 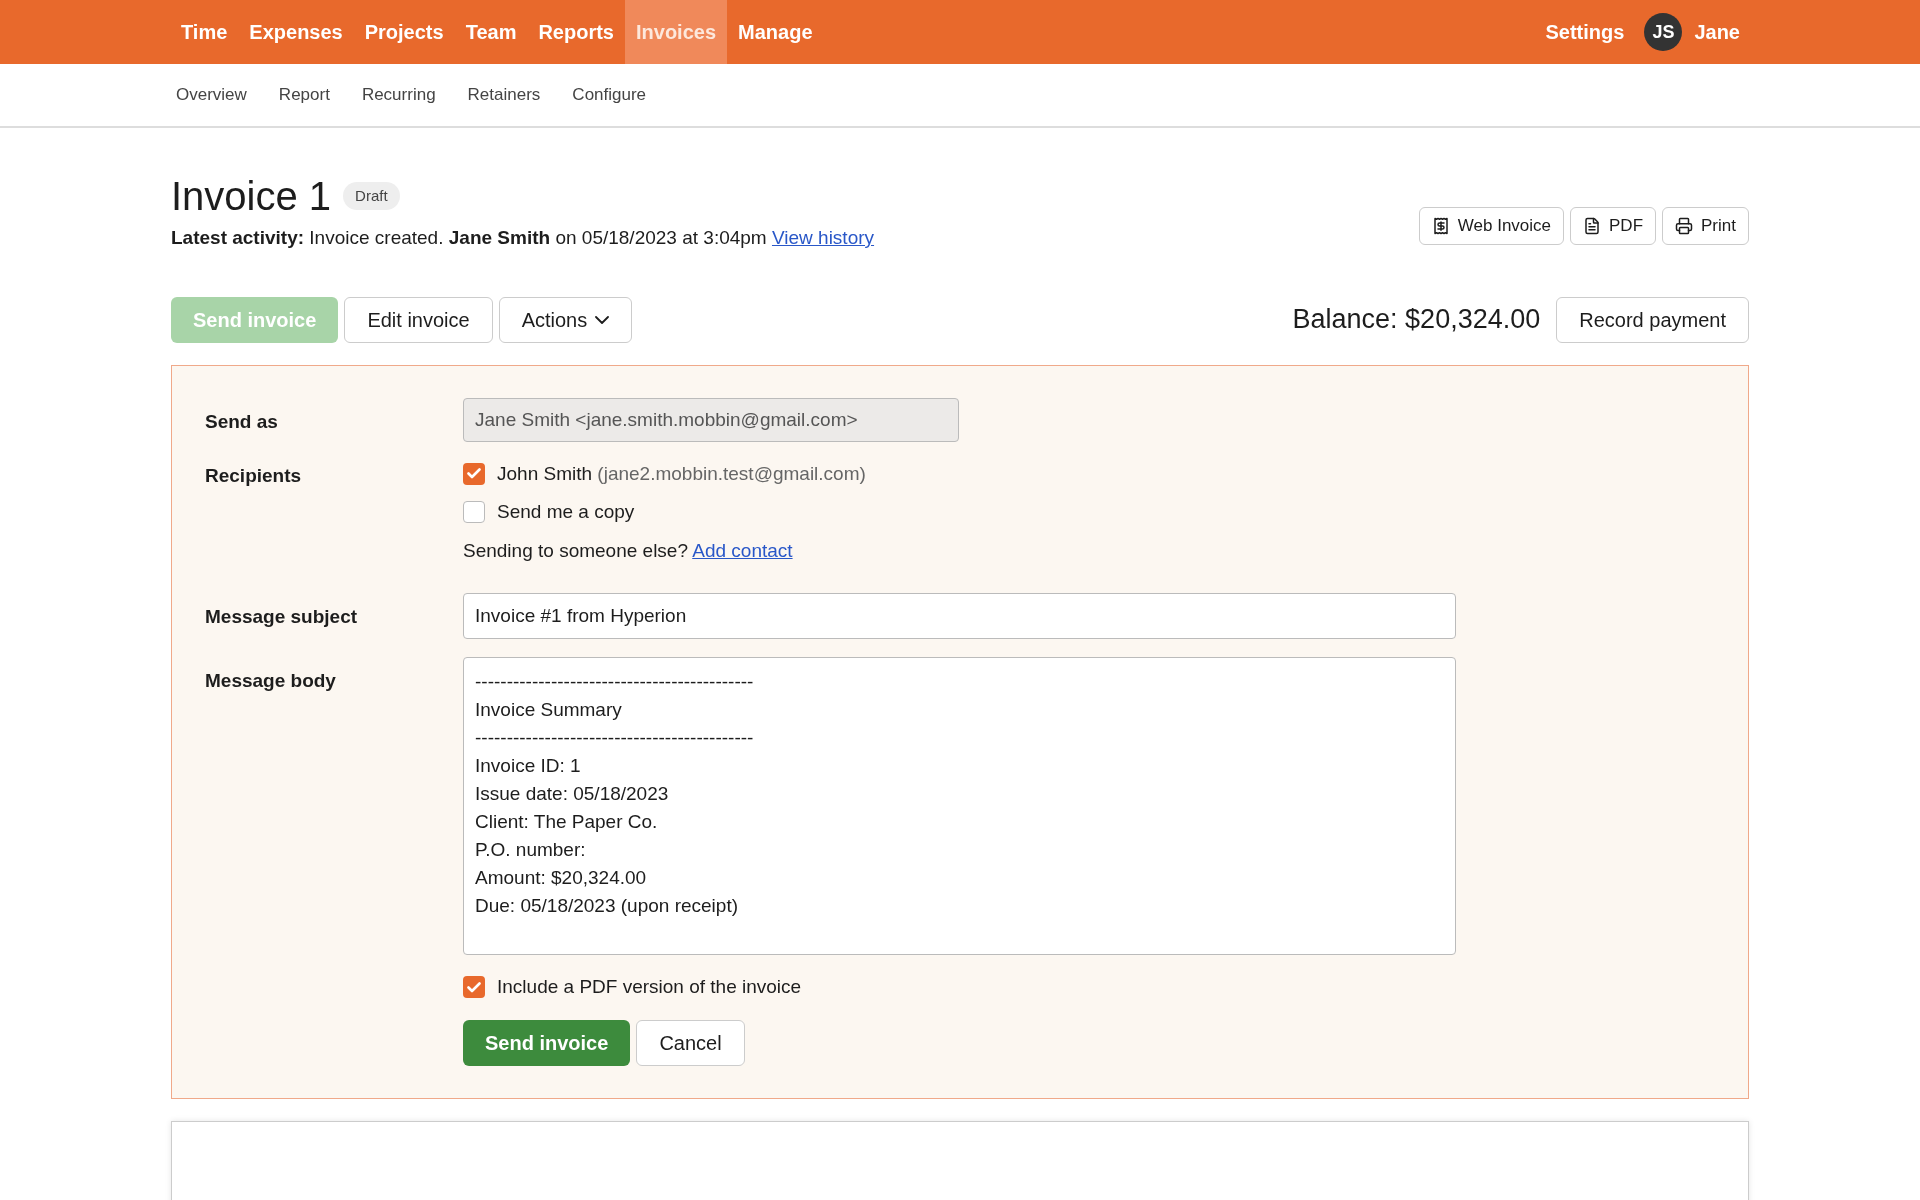 I want to click on balance-text: Balance: $20,324.00, so click(x=1416, y=320).